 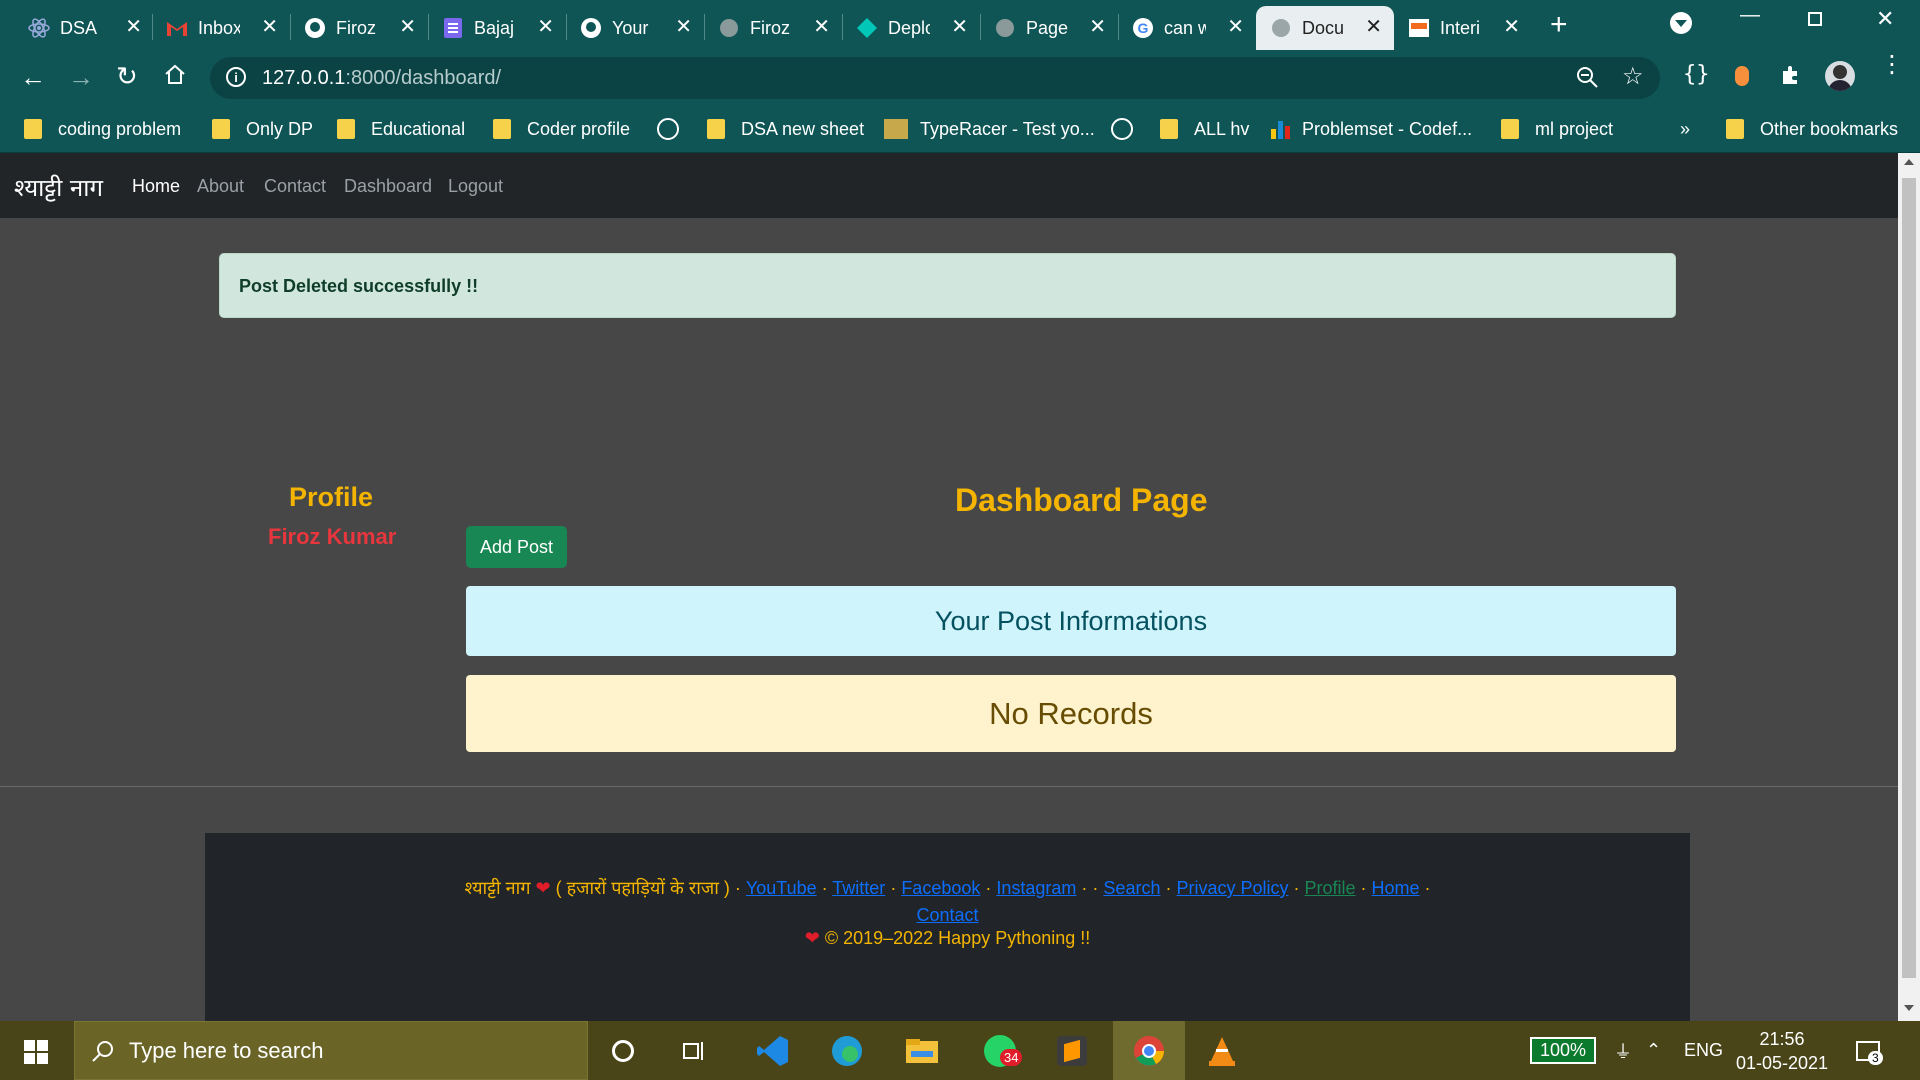 I want to click on clock: 21:56 01-05-2021, so click(x=1782, y=1050).